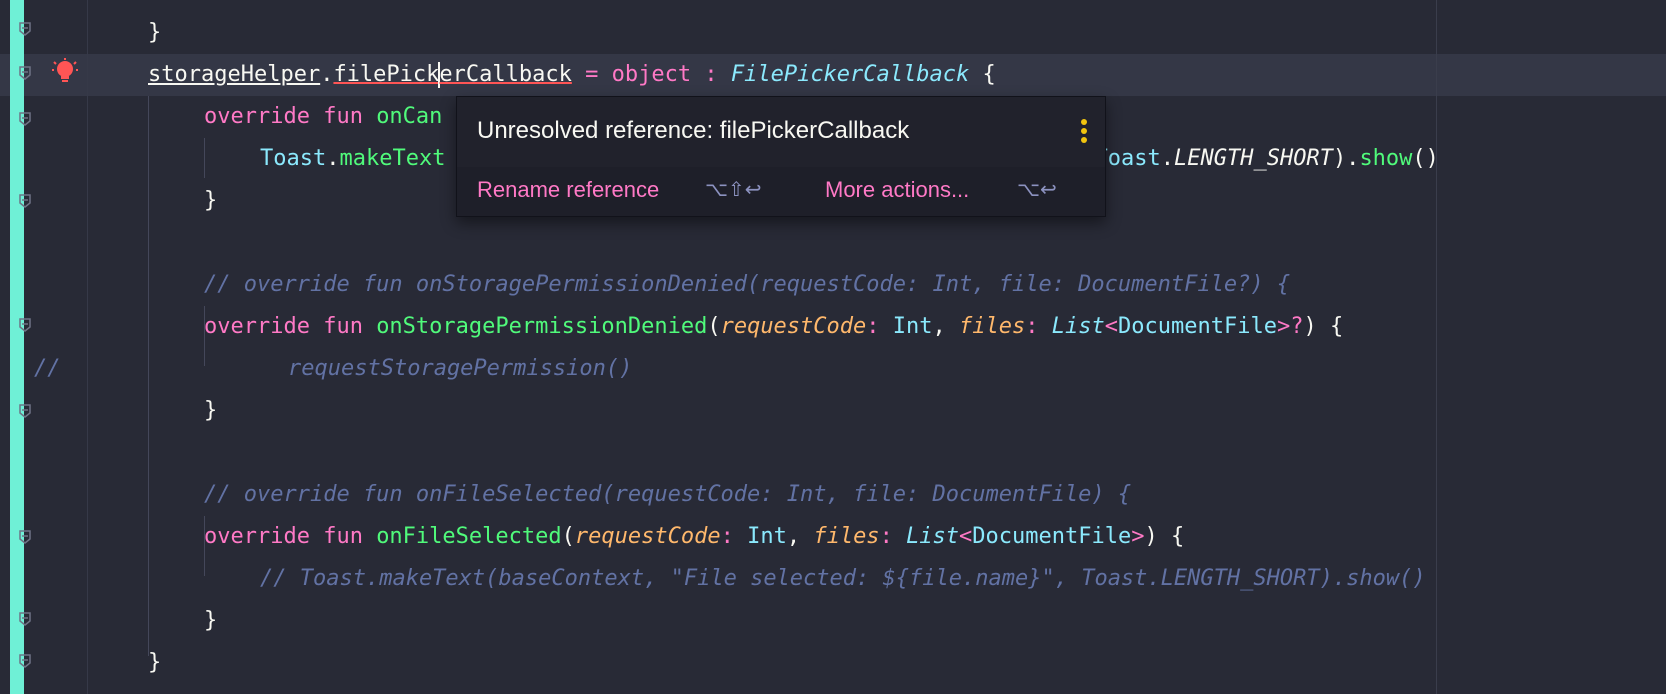 The height and width of the screenshot is (694, 1666). What do you see at coordinates (65, 73) in the screenshot?
I see `lightbulb-error-icon` at bounding box center [65, 73].